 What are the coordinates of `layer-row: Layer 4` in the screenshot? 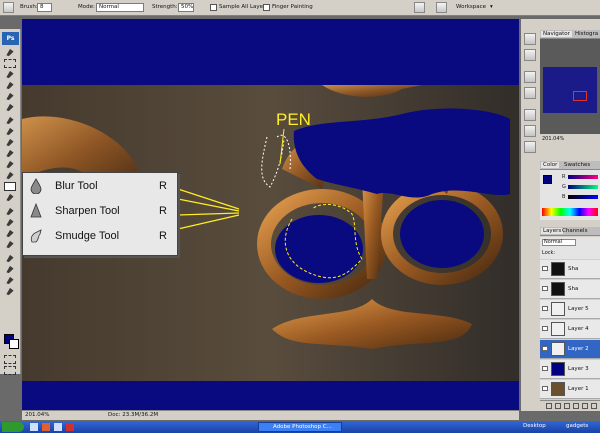 It's located at (570, 329).